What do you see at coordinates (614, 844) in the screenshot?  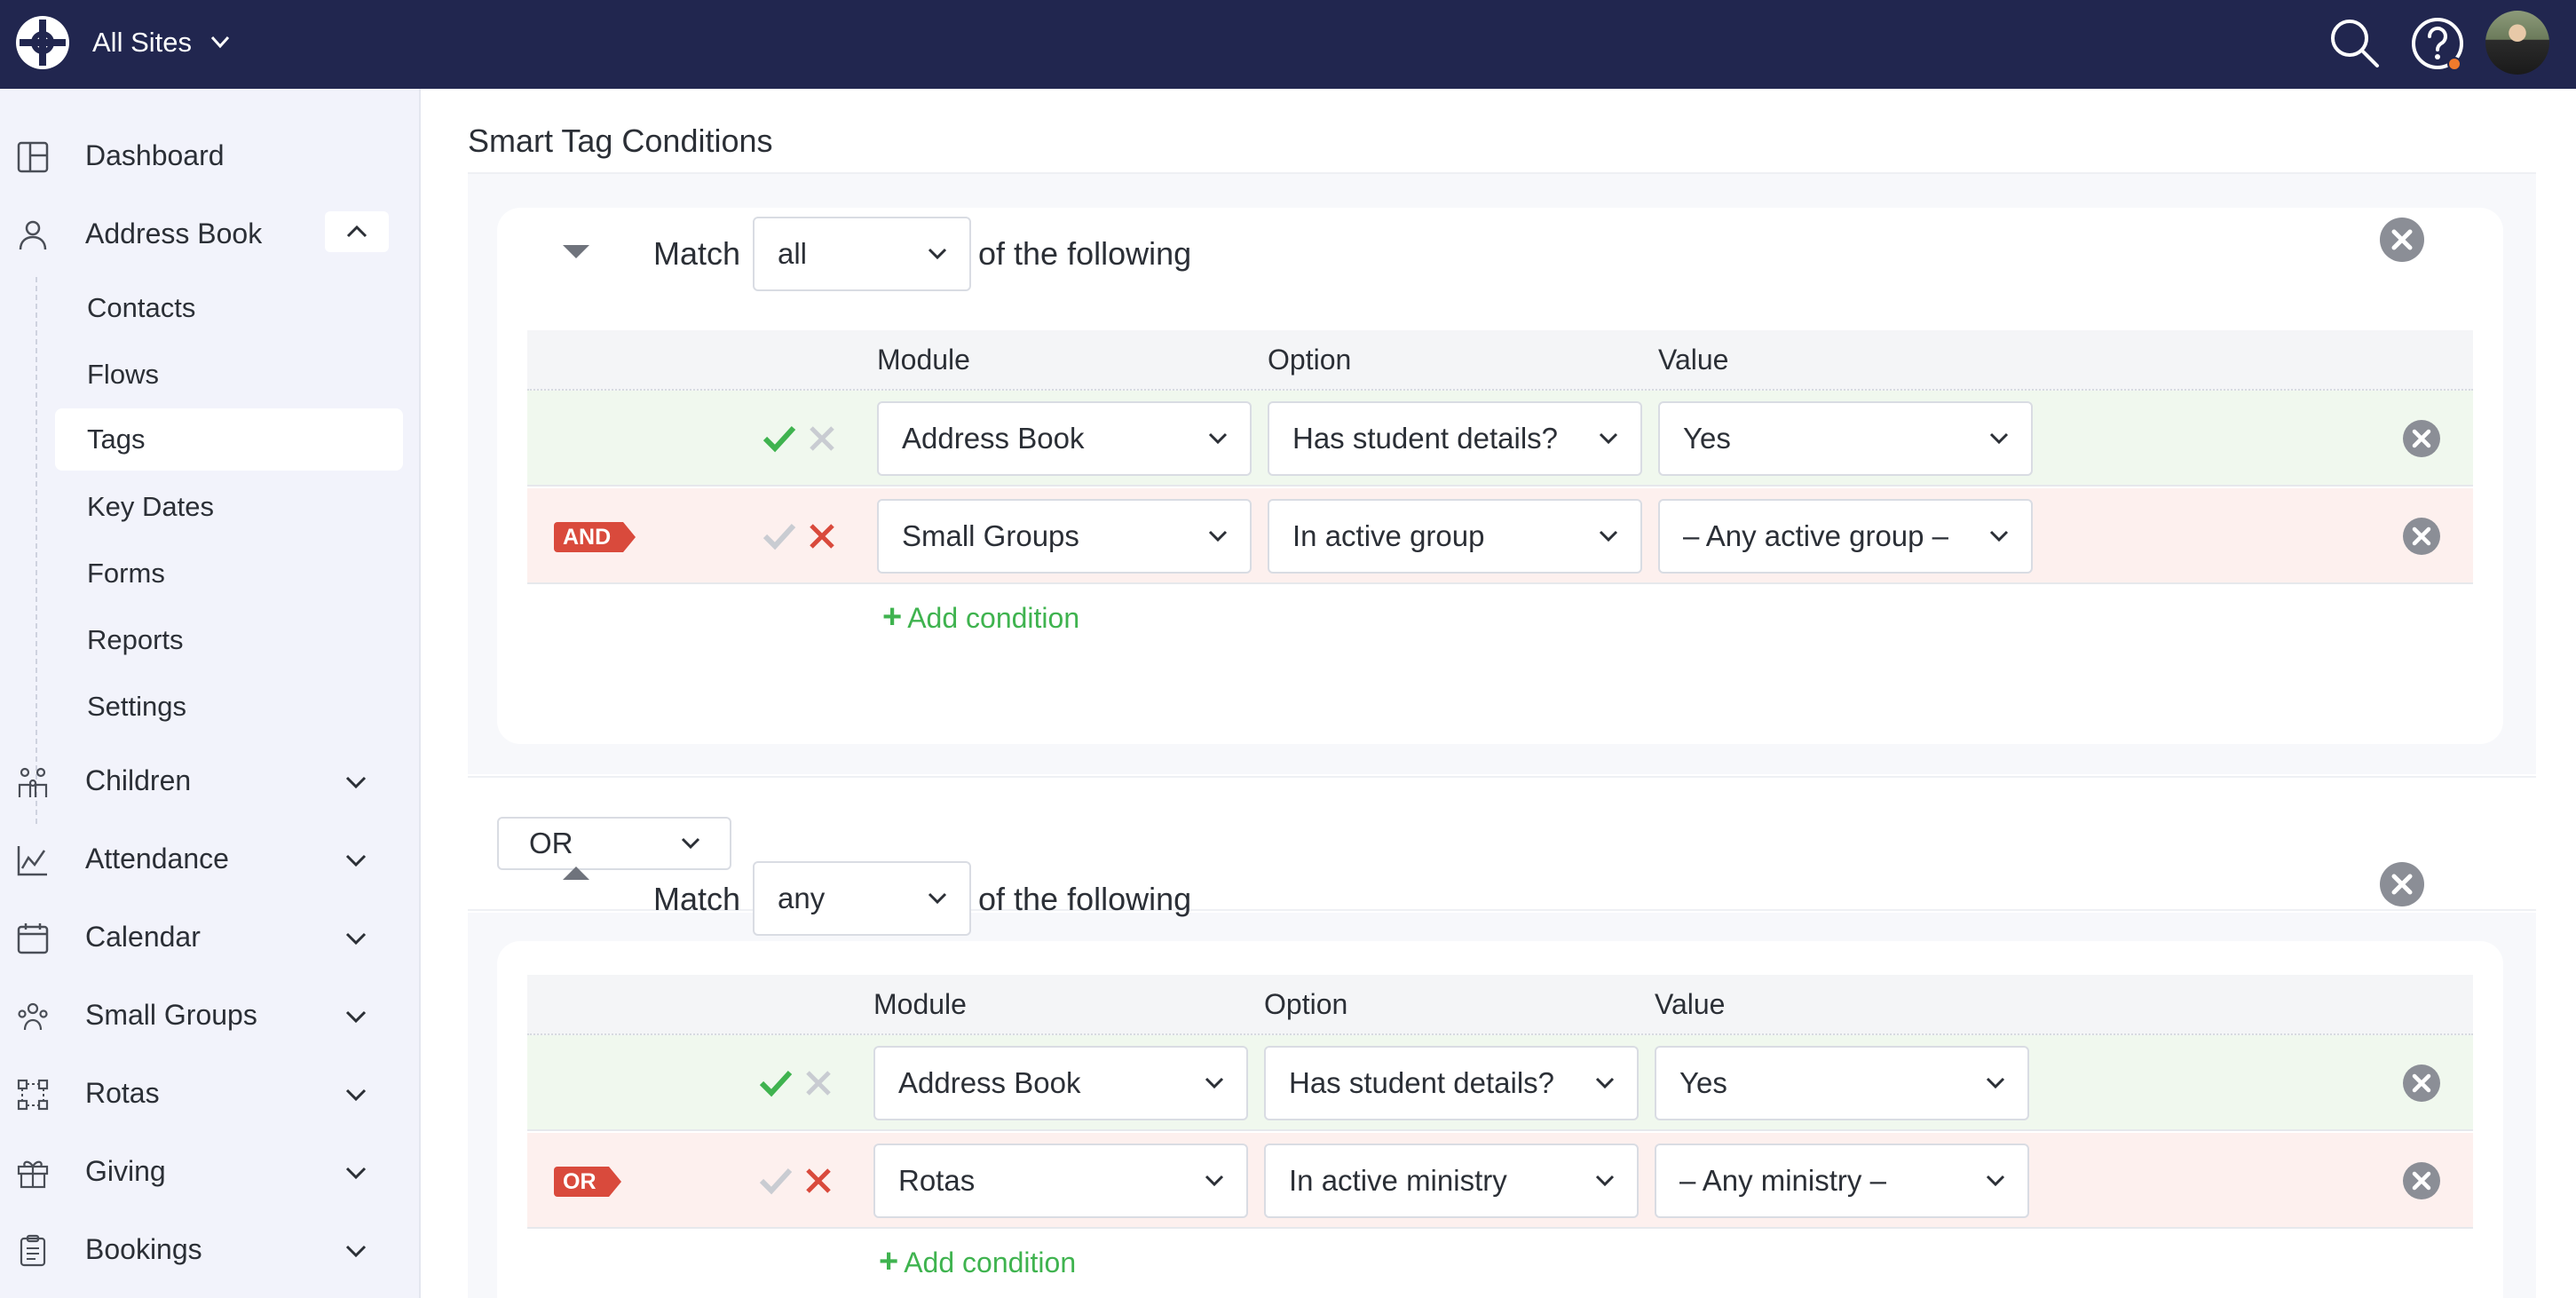 I see `group-logic-select: OR` at bounding box center [614, 844].